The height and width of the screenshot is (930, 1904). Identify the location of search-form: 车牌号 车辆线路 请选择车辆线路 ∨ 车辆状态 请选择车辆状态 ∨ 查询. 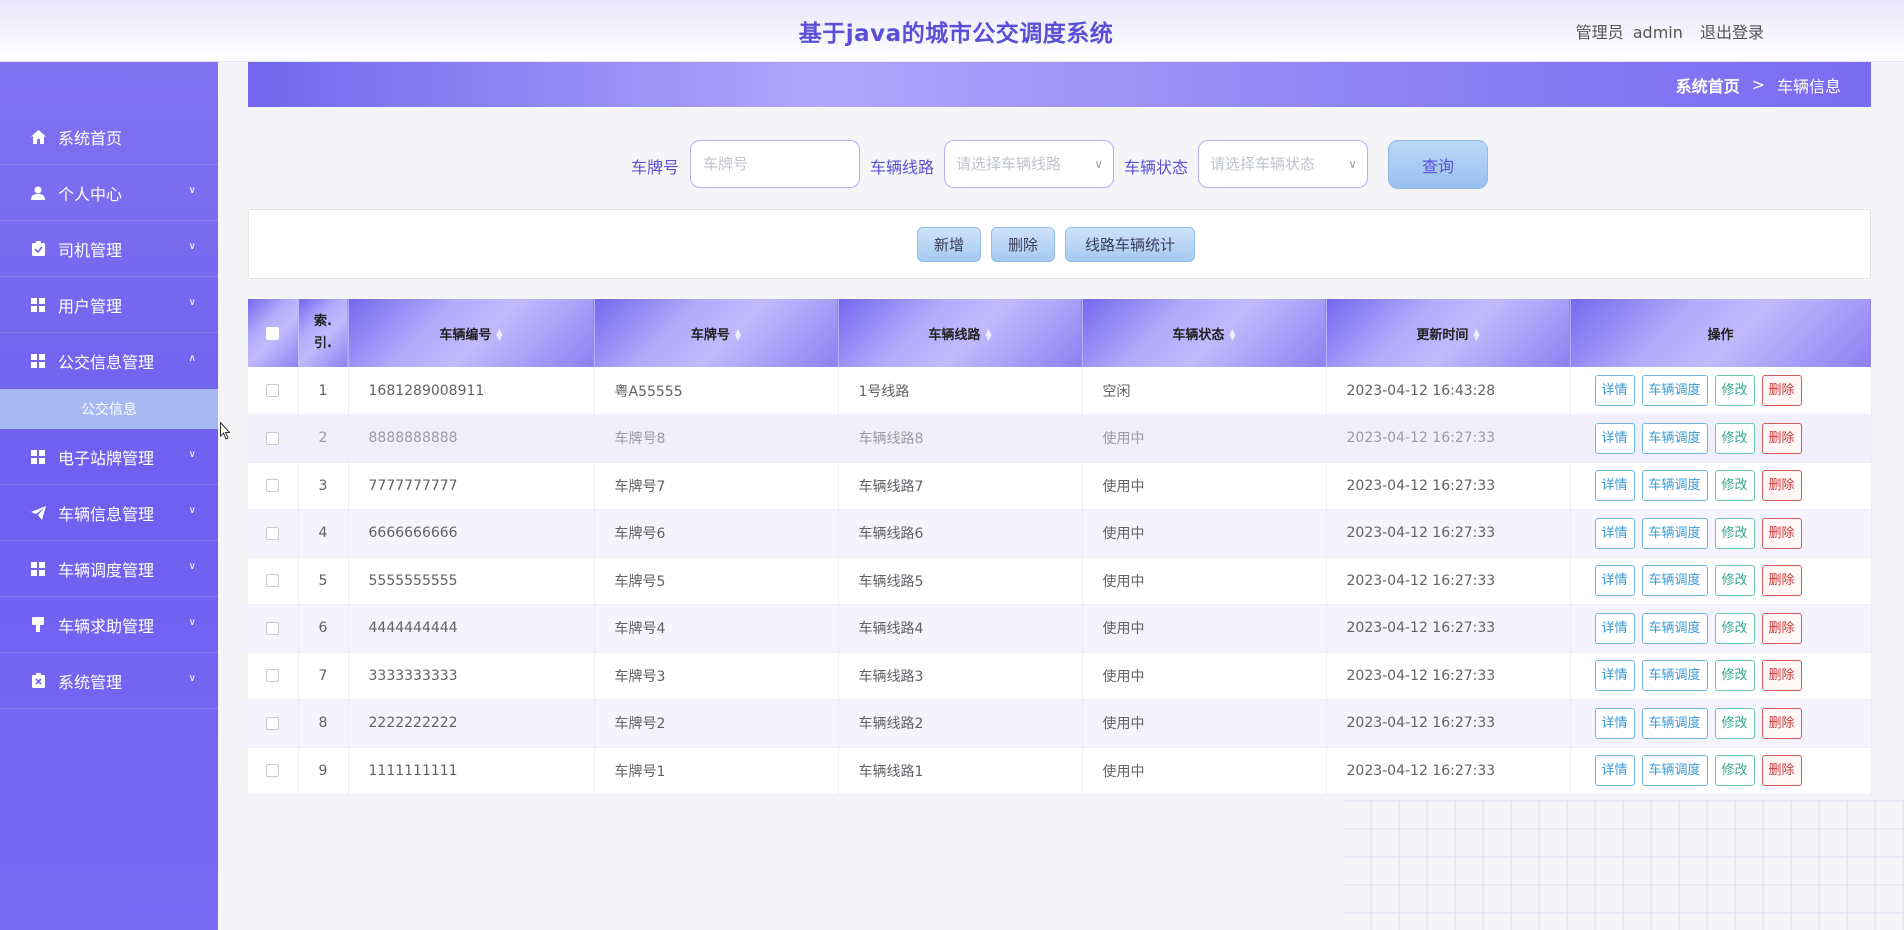
(952, 164).